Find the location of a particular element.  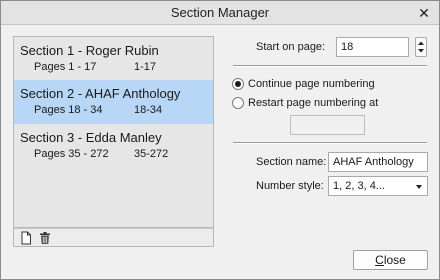

section-name-input: AHAF Anthology is located at coordinates (378, 162).